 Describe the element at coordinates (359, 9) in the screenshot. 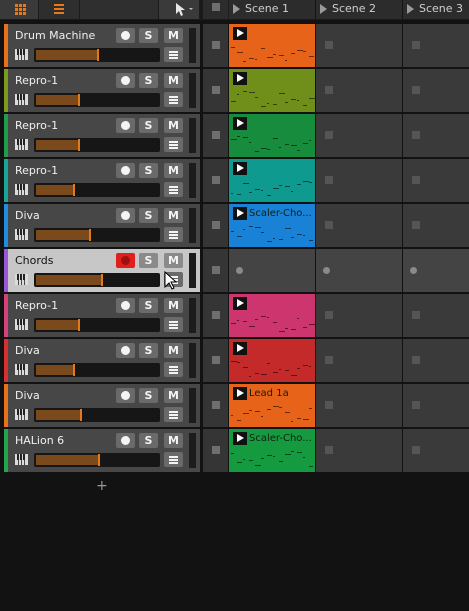

I see `scene-2-header: Scene 2` at that location.